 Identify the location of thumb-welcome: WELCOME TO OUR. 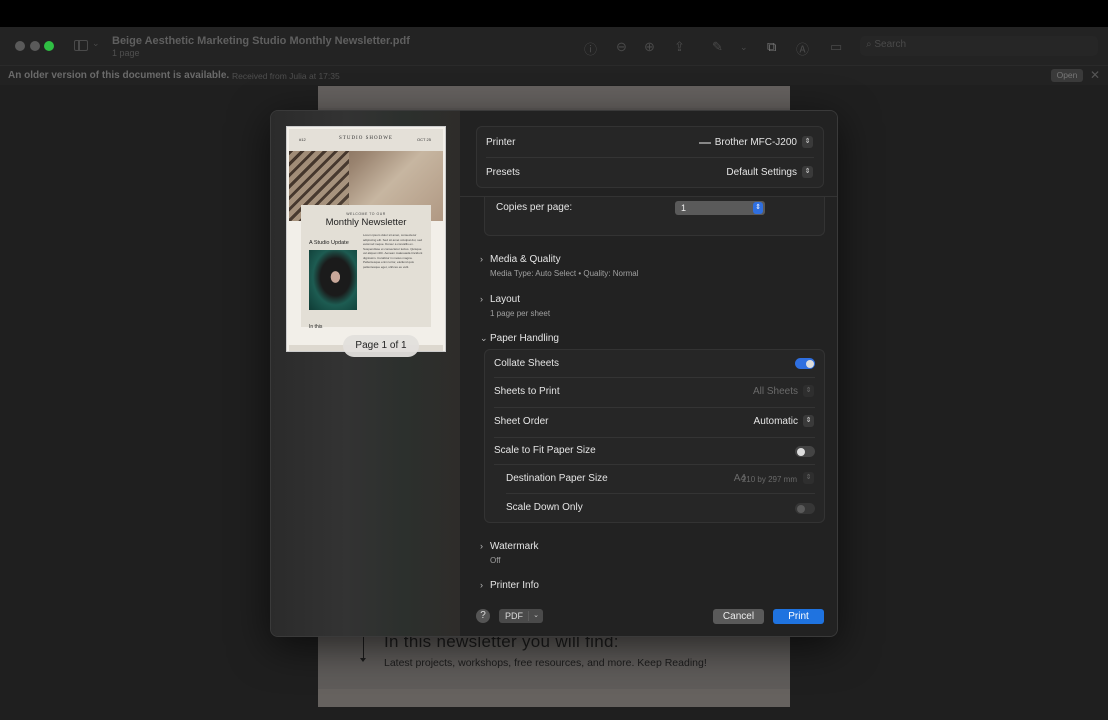
(366, 214).